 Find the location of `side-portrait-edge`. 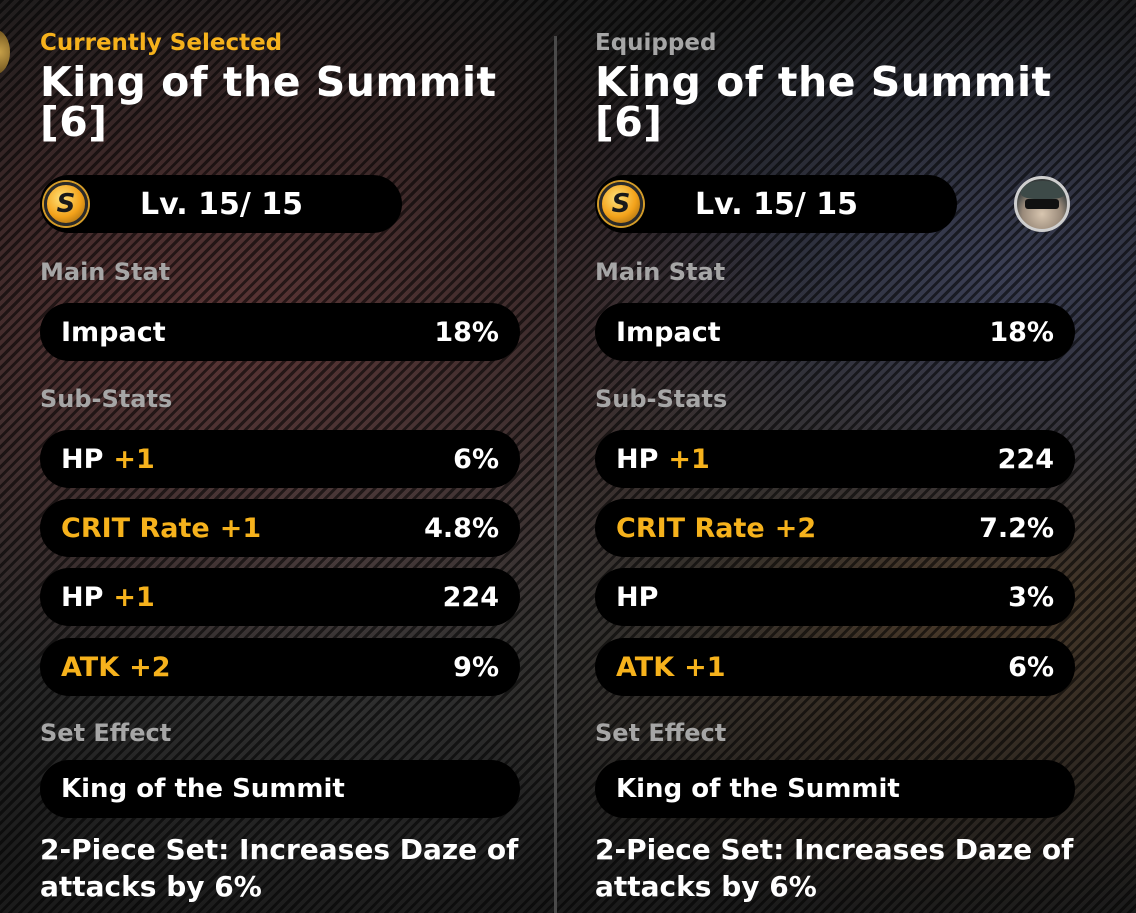

side-portrait-edge is located at coordinates (5, 52).